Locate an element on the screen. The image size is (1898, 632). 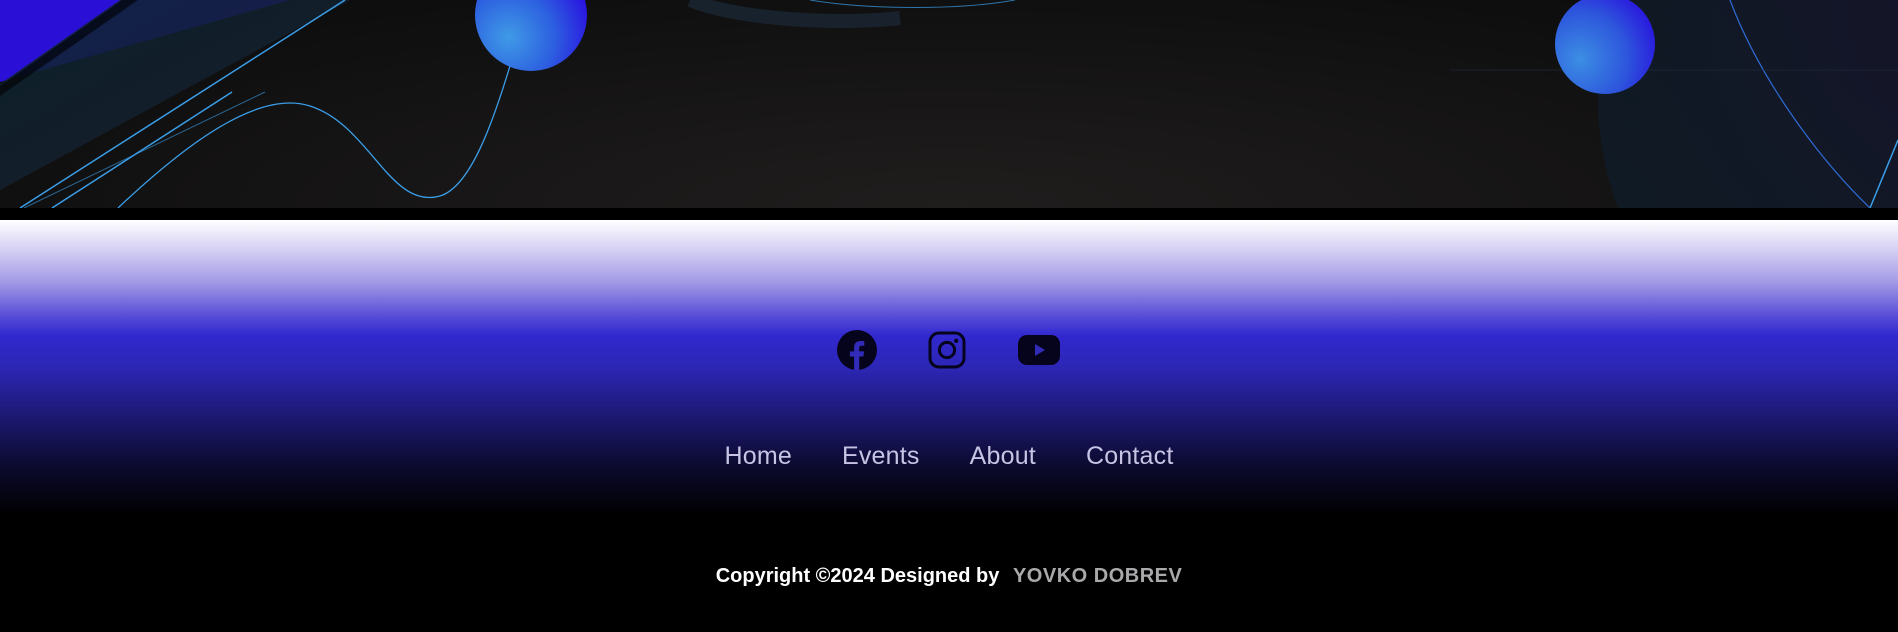
social-links is located at coordinates (949, 350).